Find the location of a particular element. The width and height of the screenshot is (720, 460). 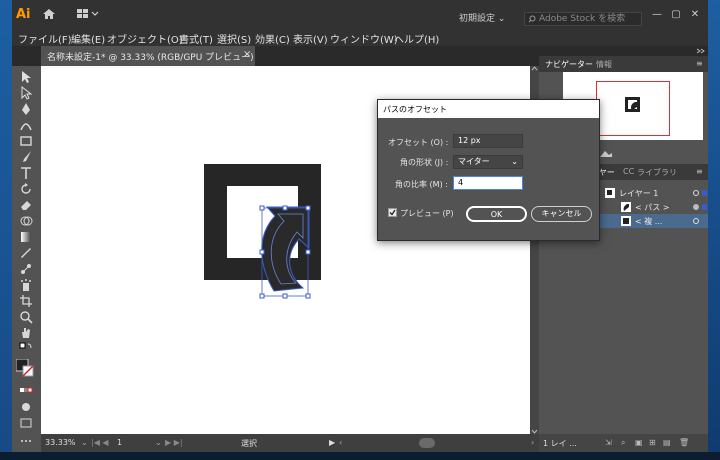

tab-libraries: ライブラリ is located at coordinates (657, 172).